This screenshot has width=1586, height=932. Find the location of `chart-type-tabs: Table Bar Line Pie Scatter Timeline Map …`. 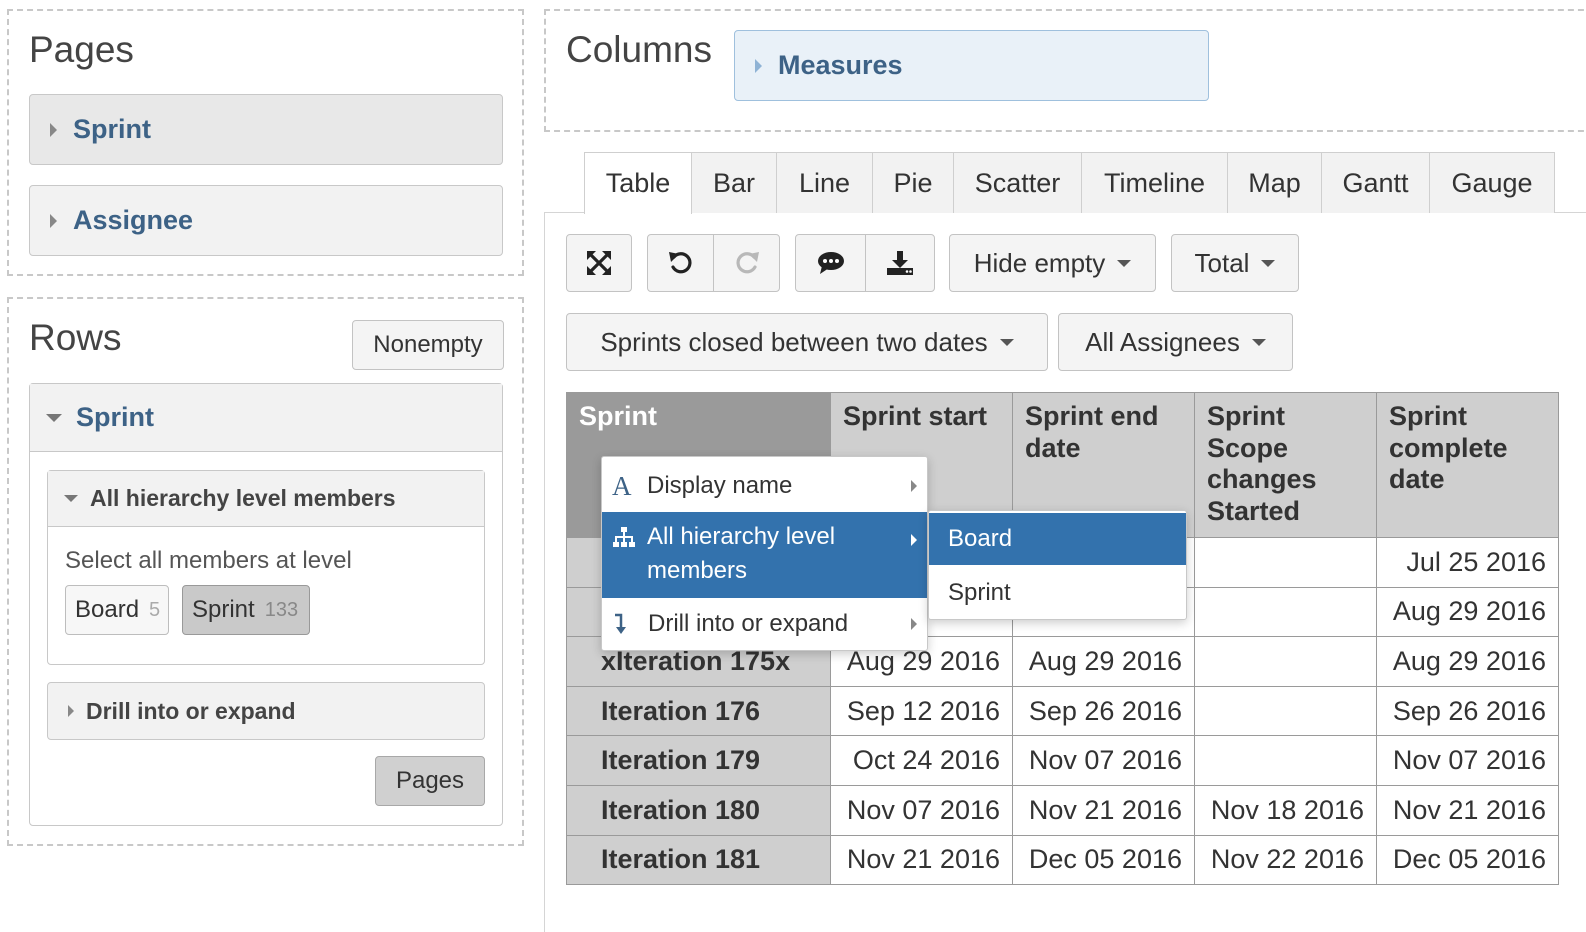

chart-type-tabs: Table Bar Line Pie Scatter Timeline Map … is located at coordinates (1069, 183).